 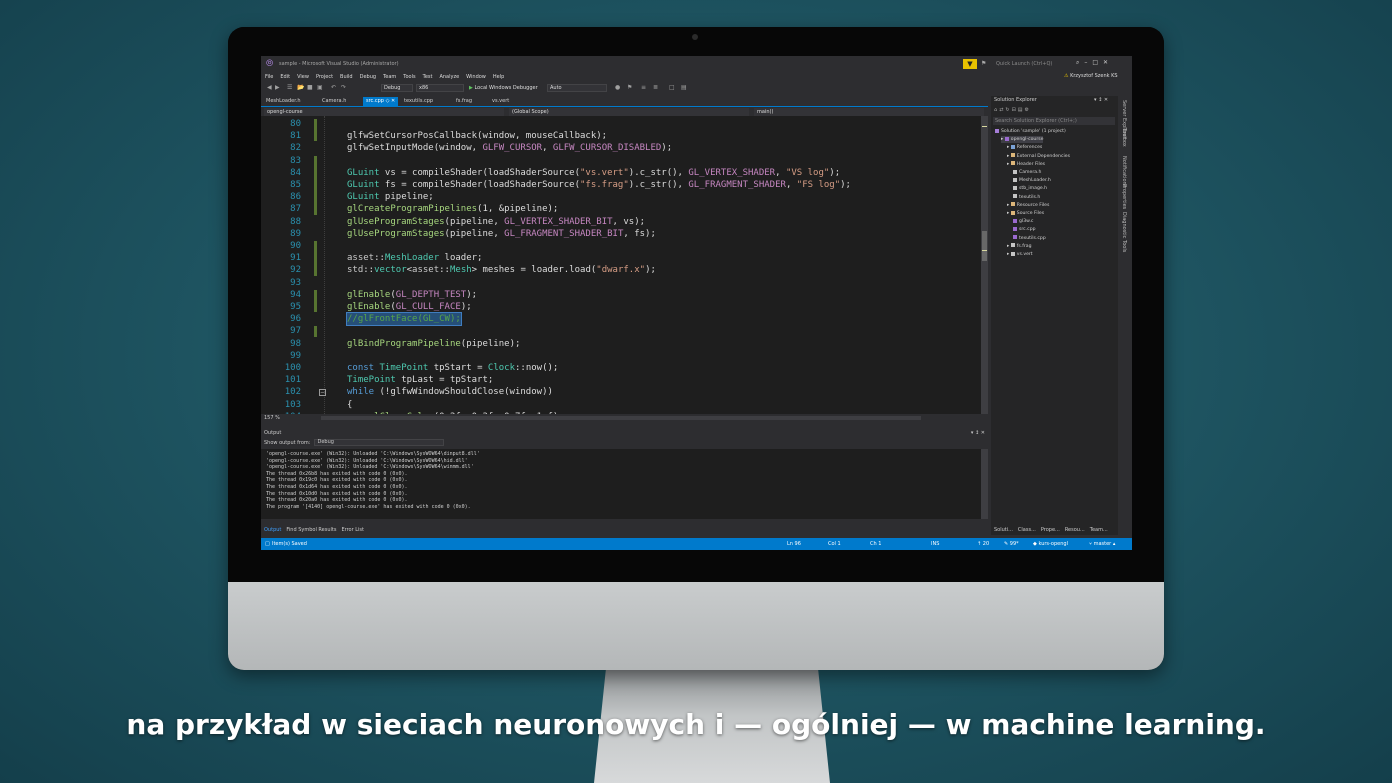 I want to click on code-line: 86 GLuint pipeline;, so click(x=621, y=197).